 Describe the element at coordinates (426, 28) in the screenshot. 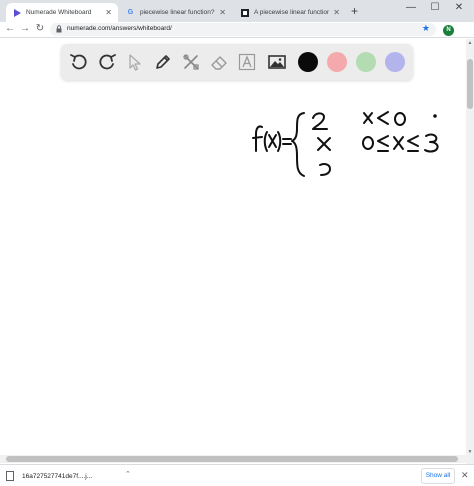

I see `bookmark-star-icon: ★` at that location.